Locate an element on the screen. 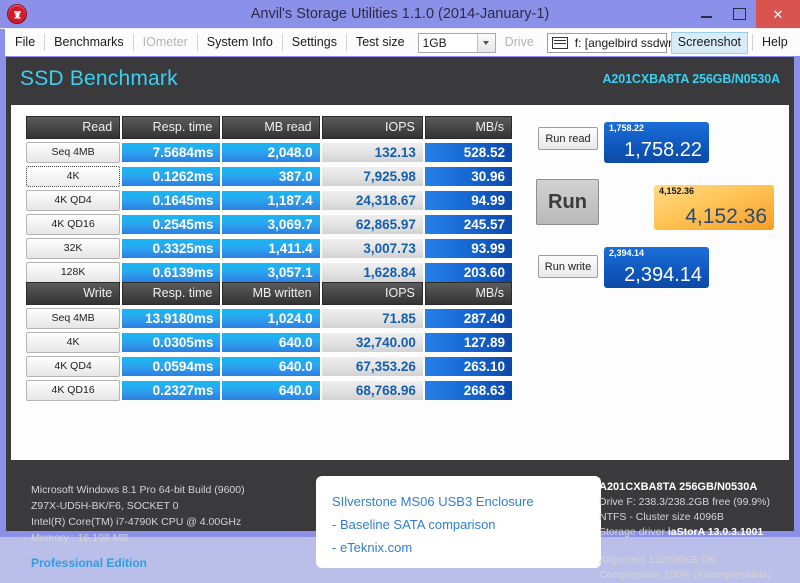 The height and width of the screenshot is (583, 800). menu-settings: Settings is located at coordinates (314, 42).